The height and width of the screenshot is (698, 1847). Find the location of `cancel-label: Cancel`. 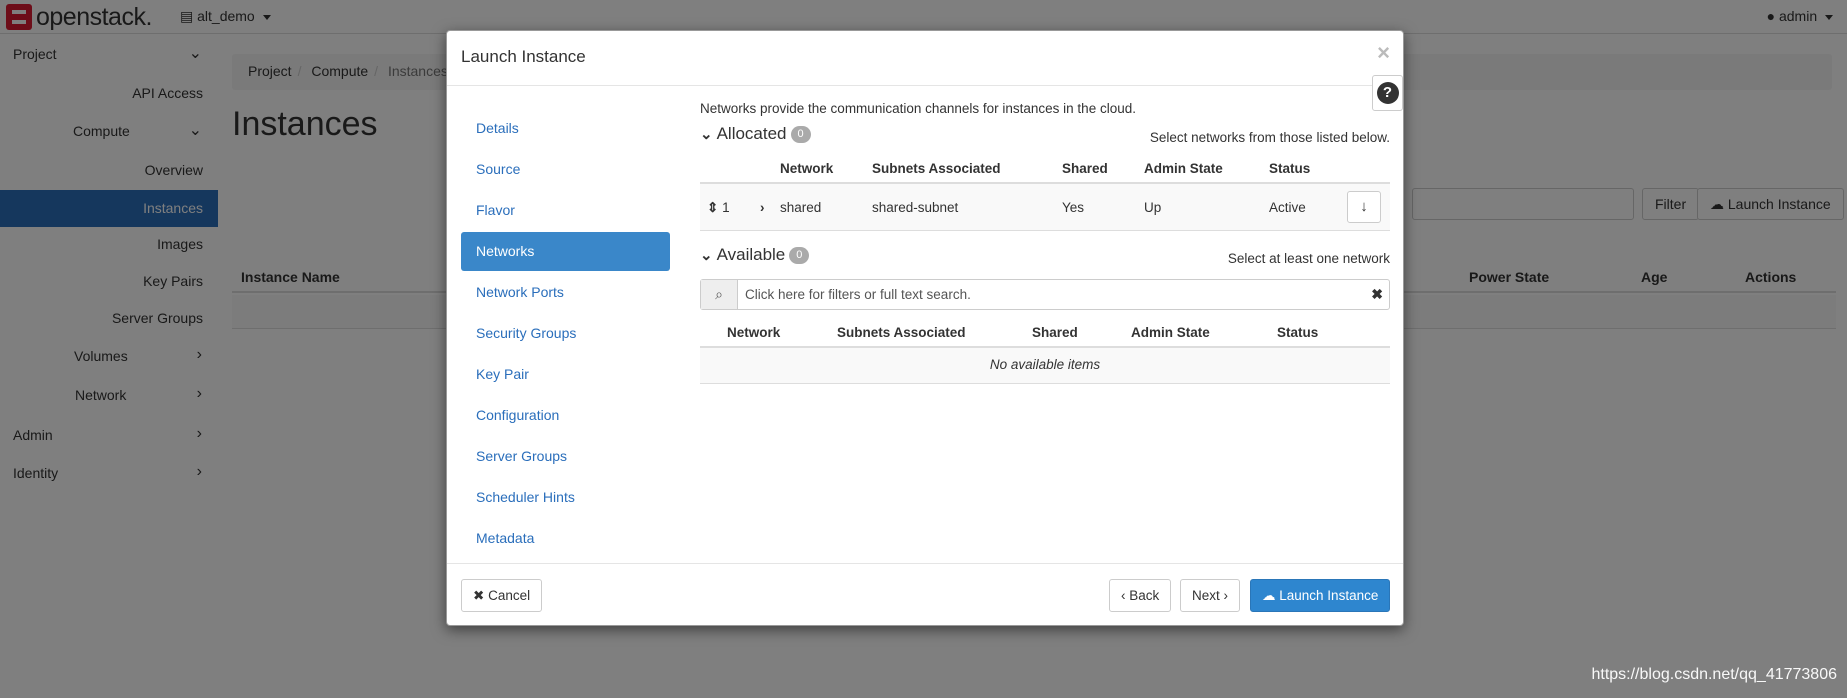

cancel-label: Cancel is located at coordinates (509, 595).